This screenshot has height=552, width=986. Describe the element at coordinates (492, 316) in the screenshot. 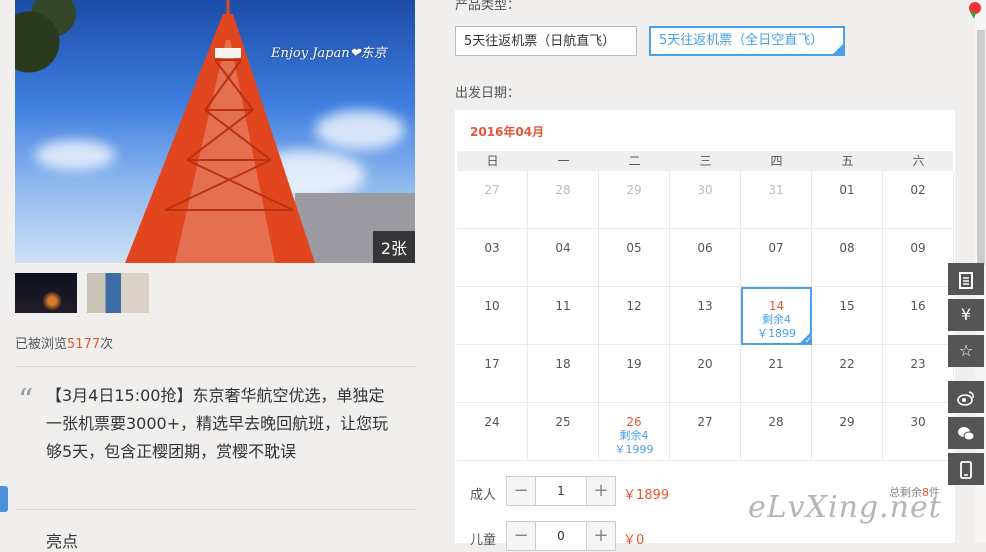

I see `calendar-day: 10` at that location.